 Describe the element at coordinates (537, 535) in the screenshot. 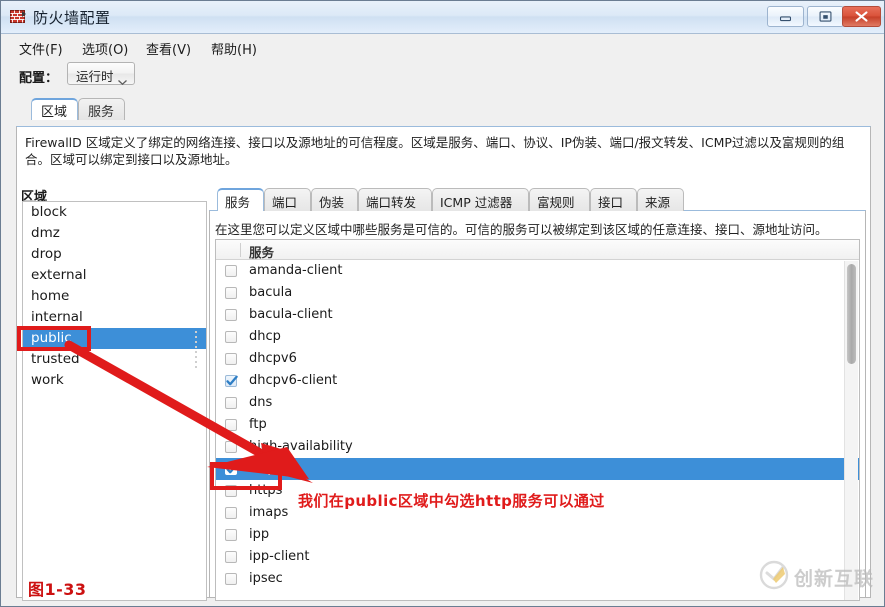

I see `service-row-ipp: ipp` at that location.